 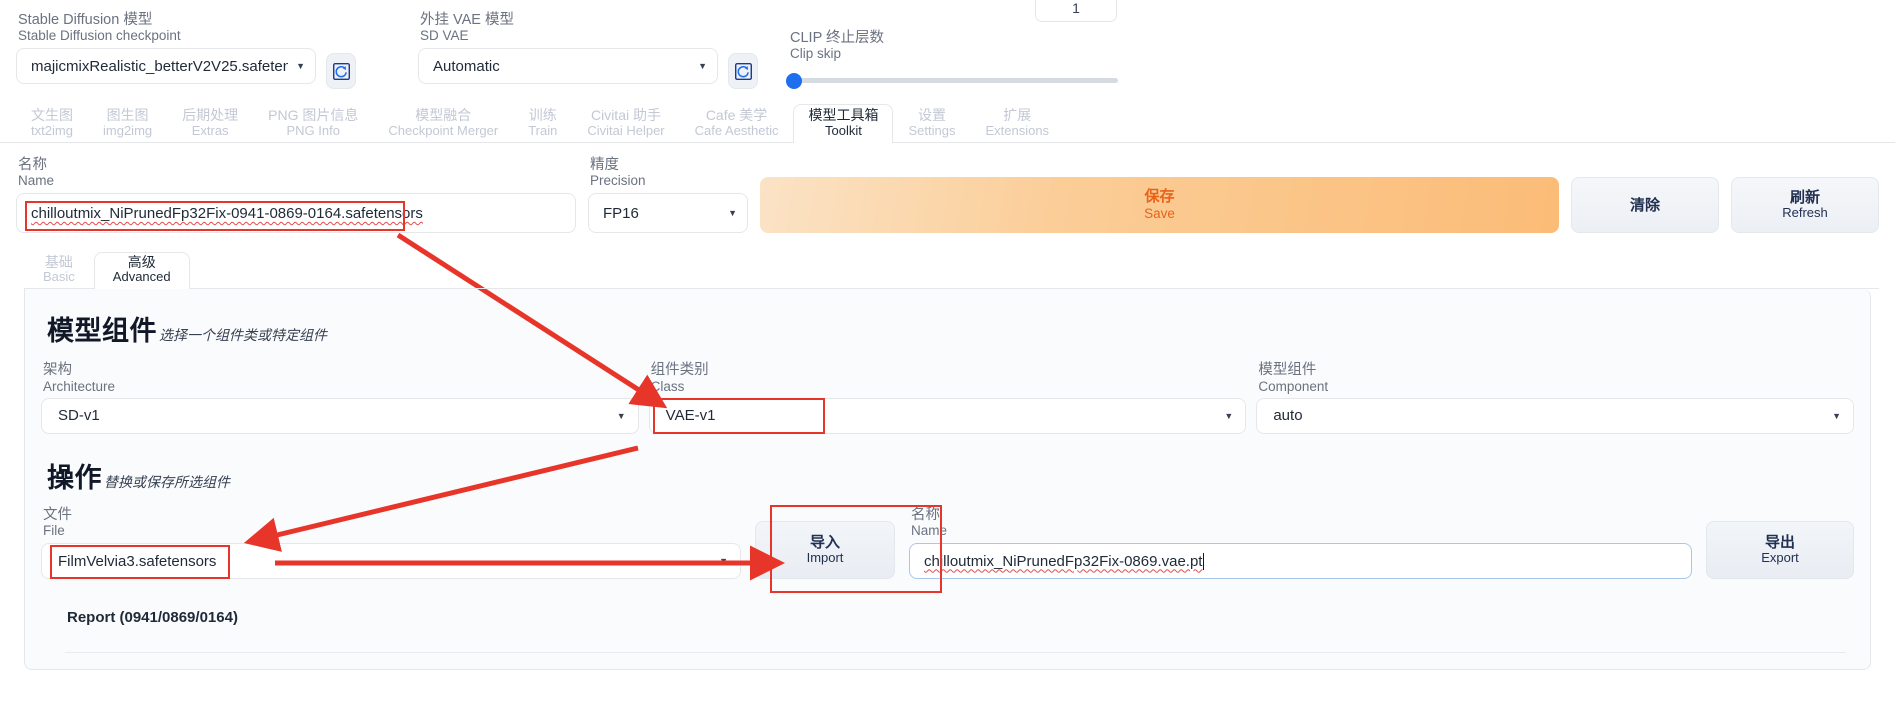 I want to click on tab-label-cn: Cafe 美学, so click(x=736, y=115).